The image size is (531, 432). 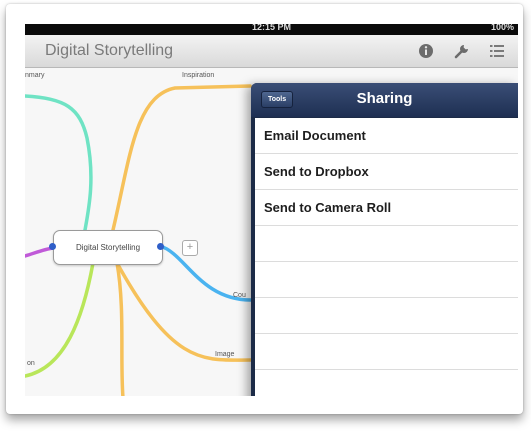 What do you see at coordinates (386, 208) in the screenshot?
I see `send-to-camera-roll-item: Send to Camera Roll` at bounding box center [386, 208].